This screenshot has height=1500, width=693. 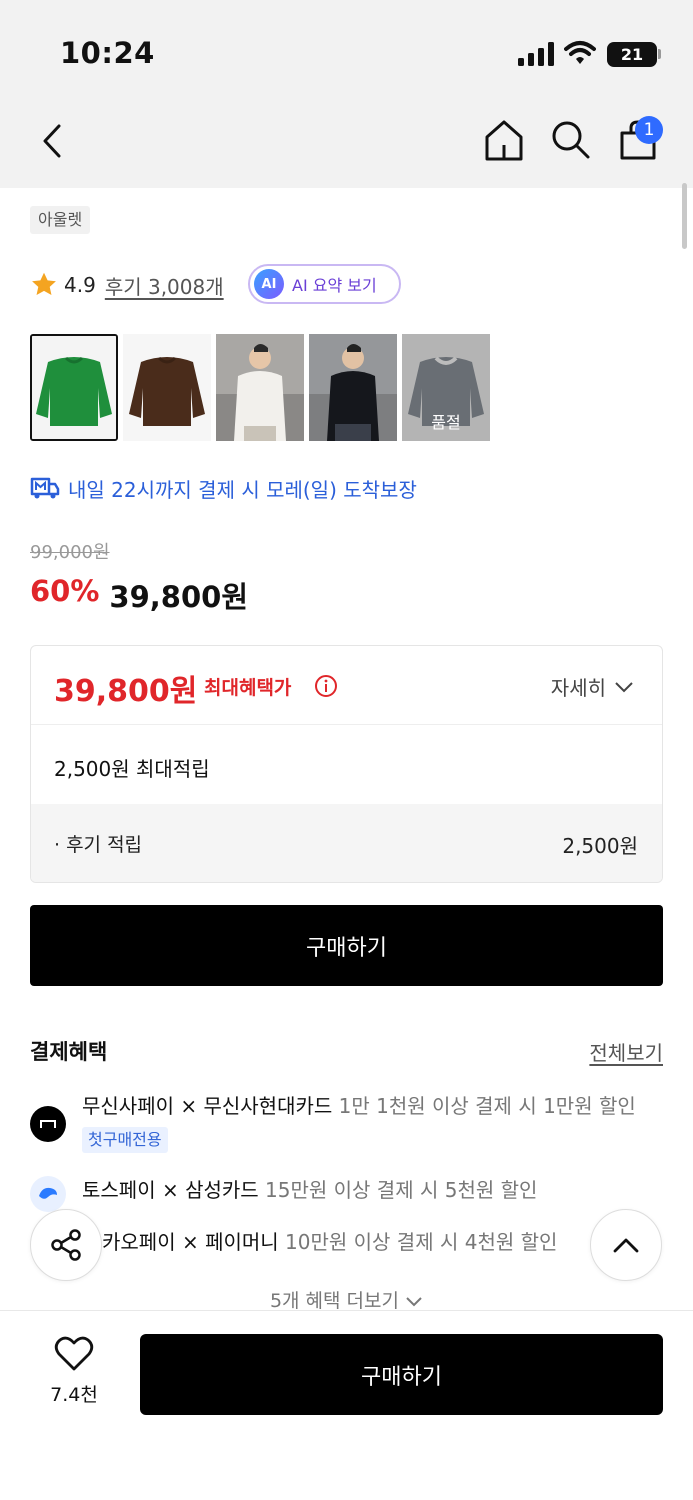 I want to click on payment-benefit-name: 무신사페이 × 무신사현대카드, so click(x=207, y=1106).